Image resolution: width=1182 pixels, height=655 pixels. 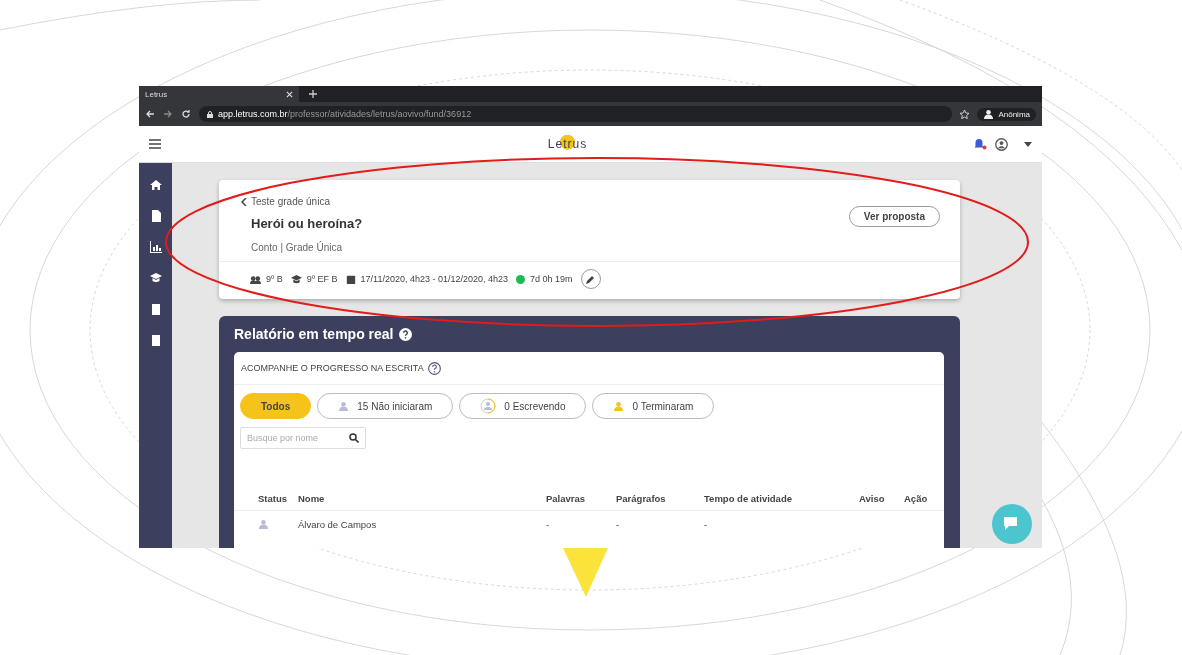 I want to click on triangle-icon, so click(x=585, y=572).